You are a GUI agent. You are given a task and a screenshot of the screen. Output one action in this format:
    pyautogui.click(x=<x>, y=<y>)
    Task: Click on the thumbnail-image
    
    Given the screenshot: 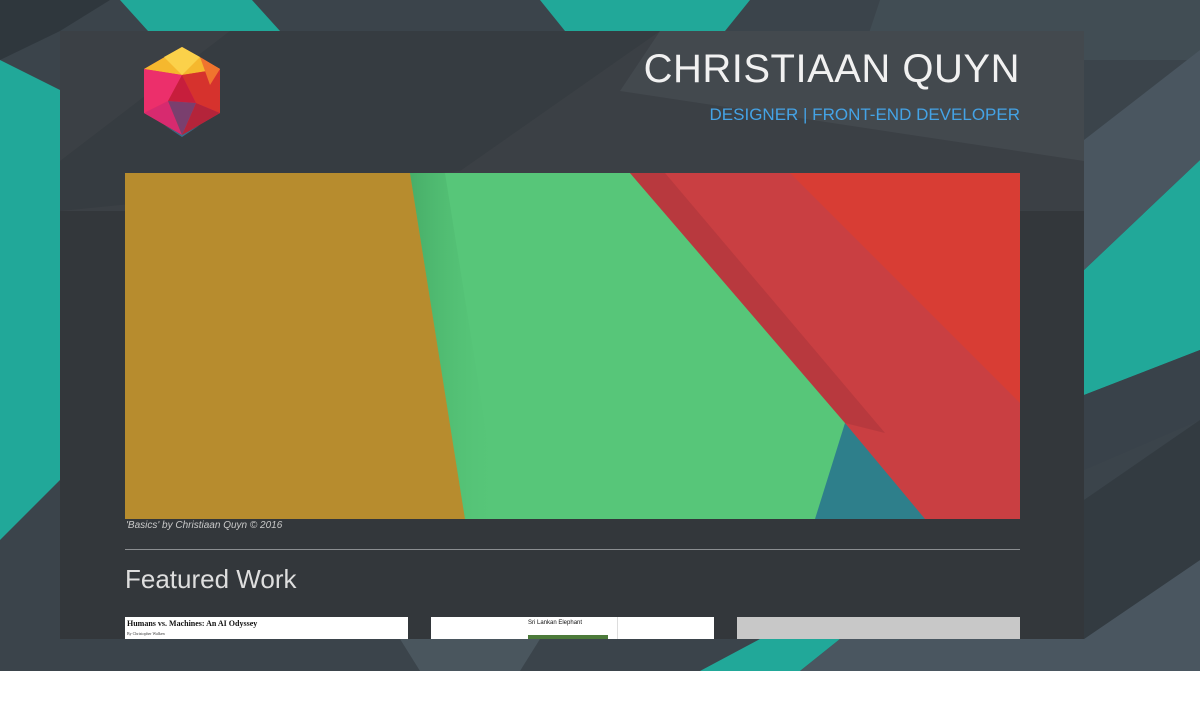 What is the action you would take?
    pyautogui.click(x=568, y=637)
    